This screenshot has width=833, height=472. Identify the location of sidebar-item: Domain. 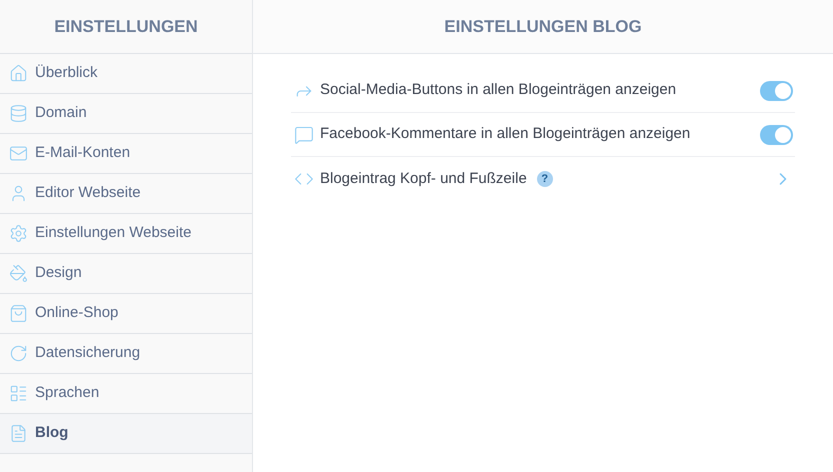
(126, 114).